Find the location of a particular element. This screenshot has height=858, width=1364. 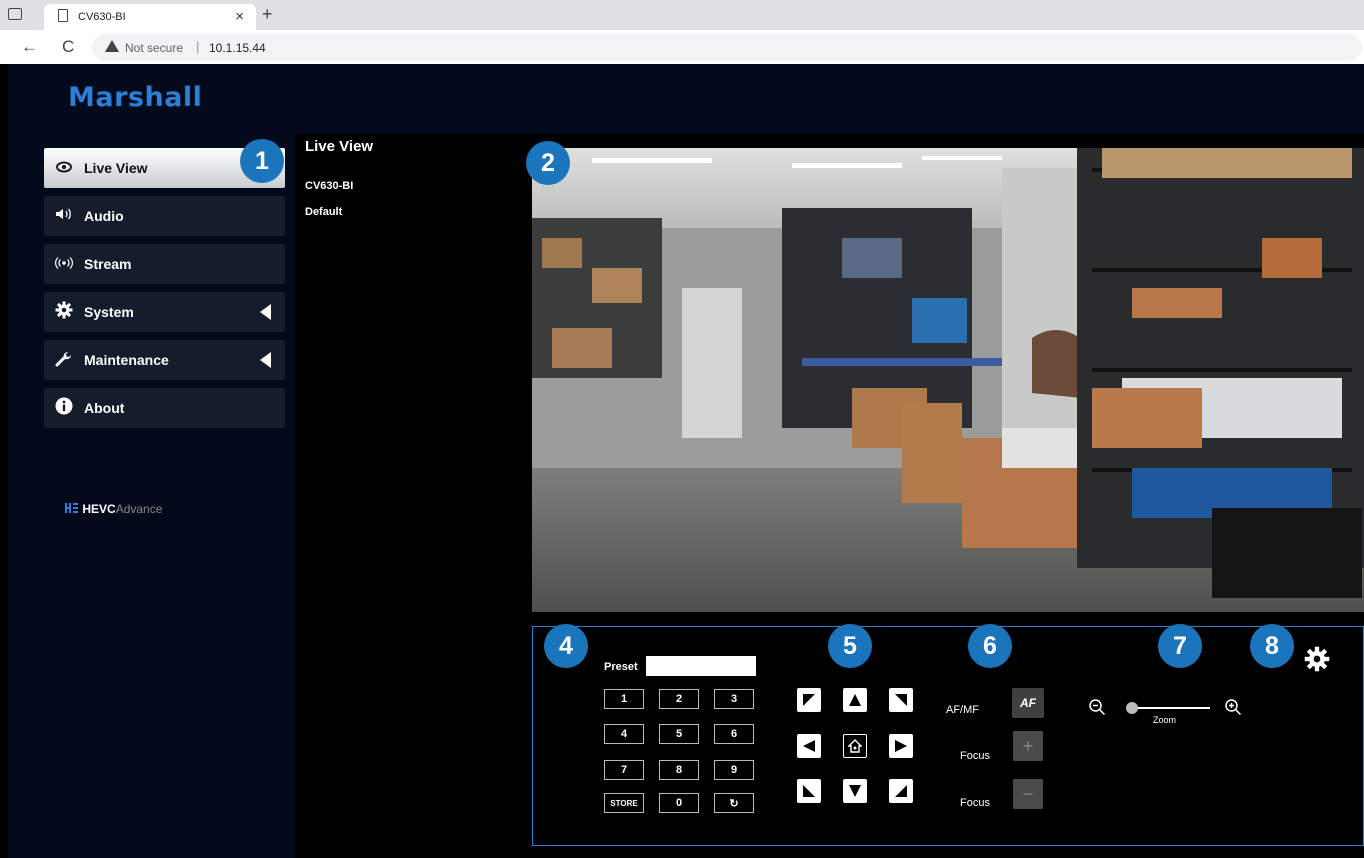

preset-reset-button: ↻ is located at coordinates (734, 803).